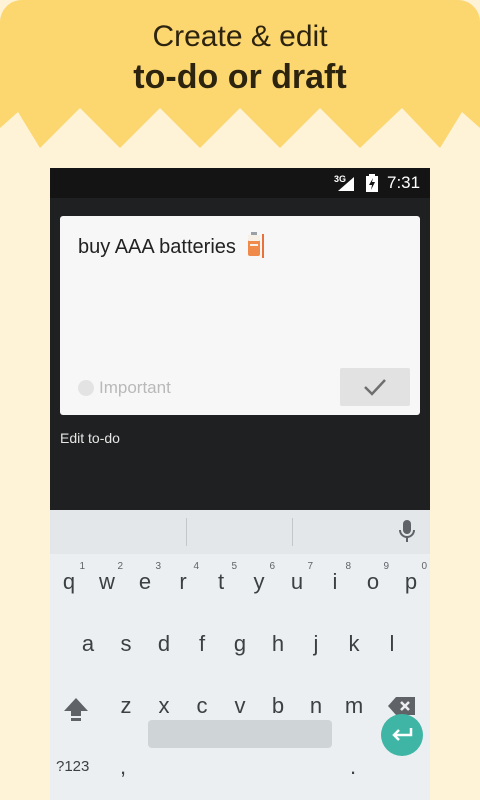 The height and width of the screenshot is (800, 480). Describe the element at coordinates (402, 706) in the screenshot. I see `backspace-icon` at that location.